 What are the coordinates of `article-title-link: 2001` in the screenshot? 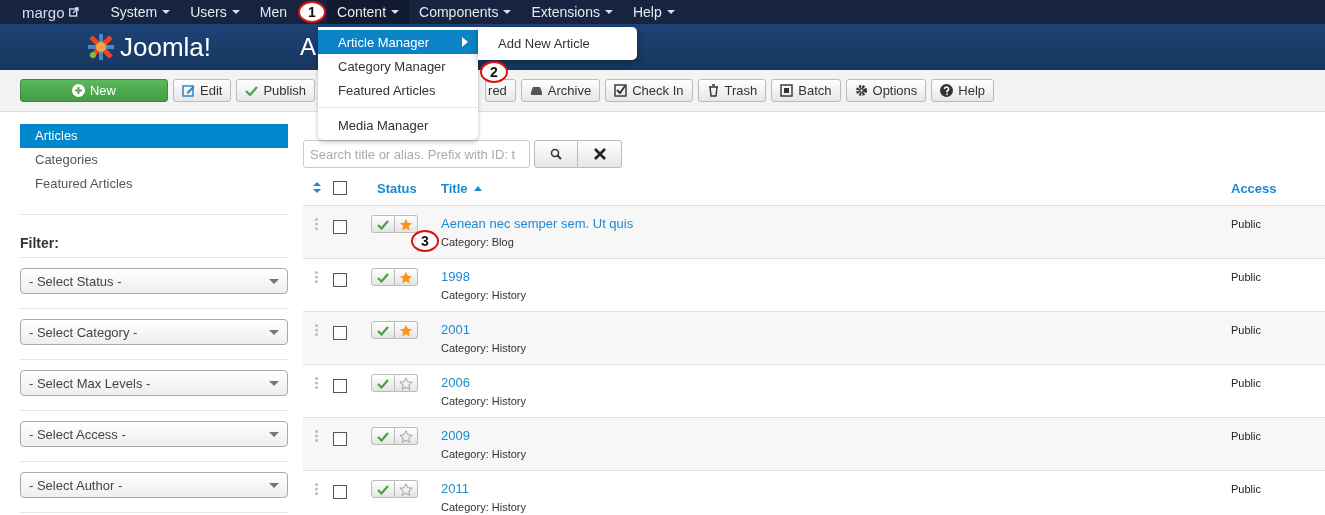 It's located at (455, 329).